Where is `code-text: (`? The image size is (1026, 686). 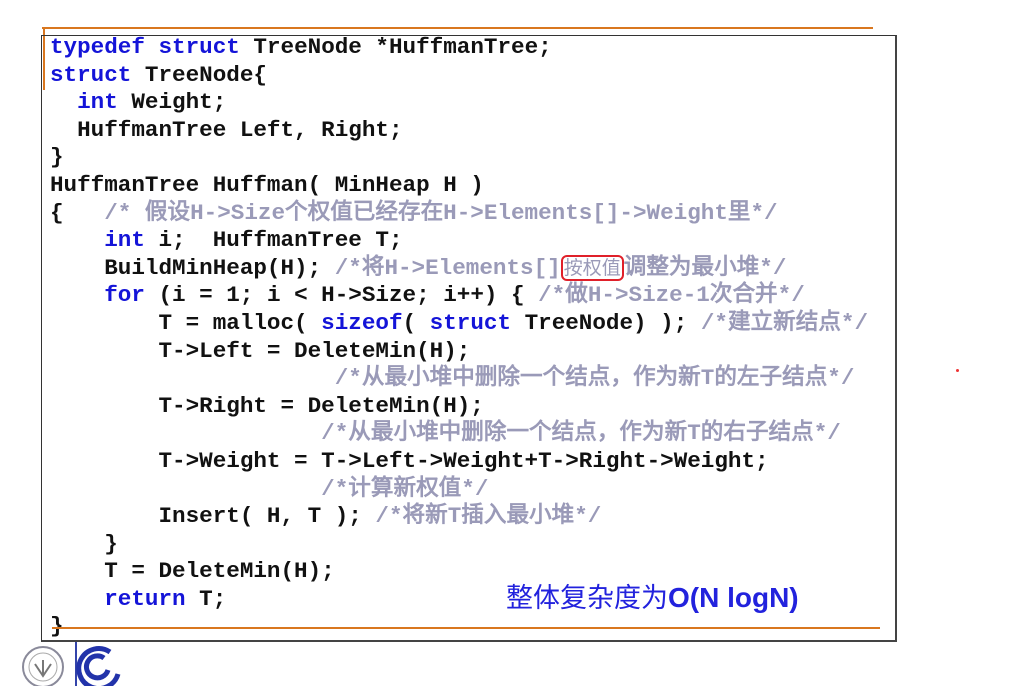
code-text: ( is located at coordinates (416, 322).